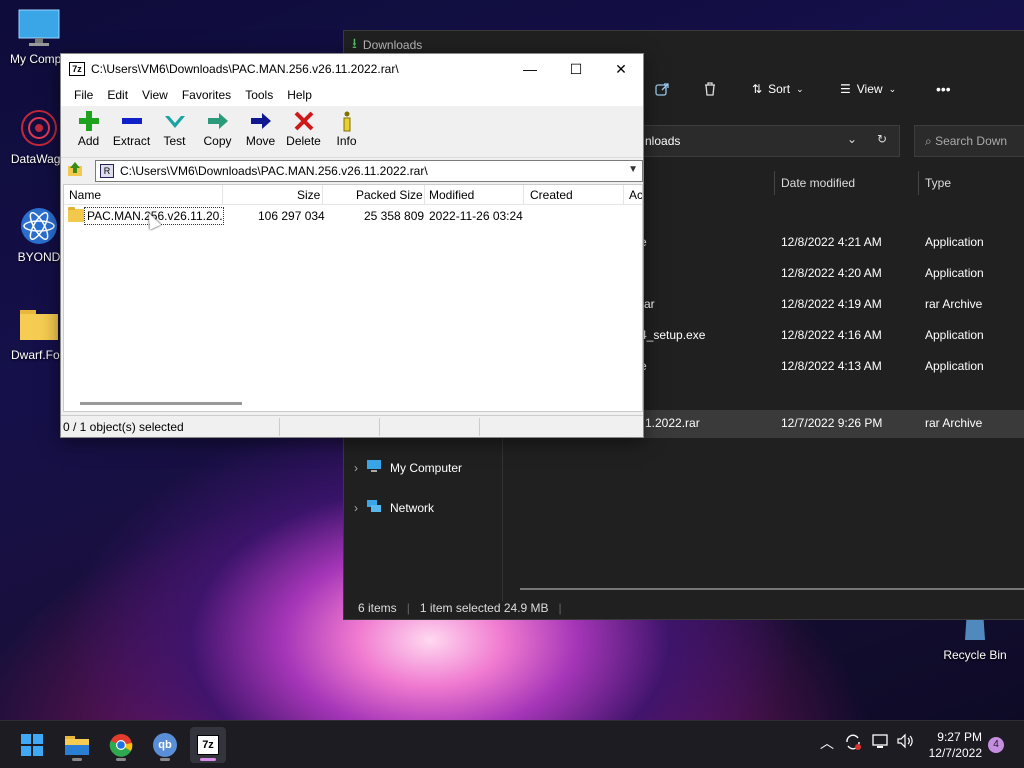 This screenshot has width=1024, height=768. What do you see at coordinates (930, 141) in the screenshot?
I see `search-icon: ⌕` at bounding box center [930, 141].